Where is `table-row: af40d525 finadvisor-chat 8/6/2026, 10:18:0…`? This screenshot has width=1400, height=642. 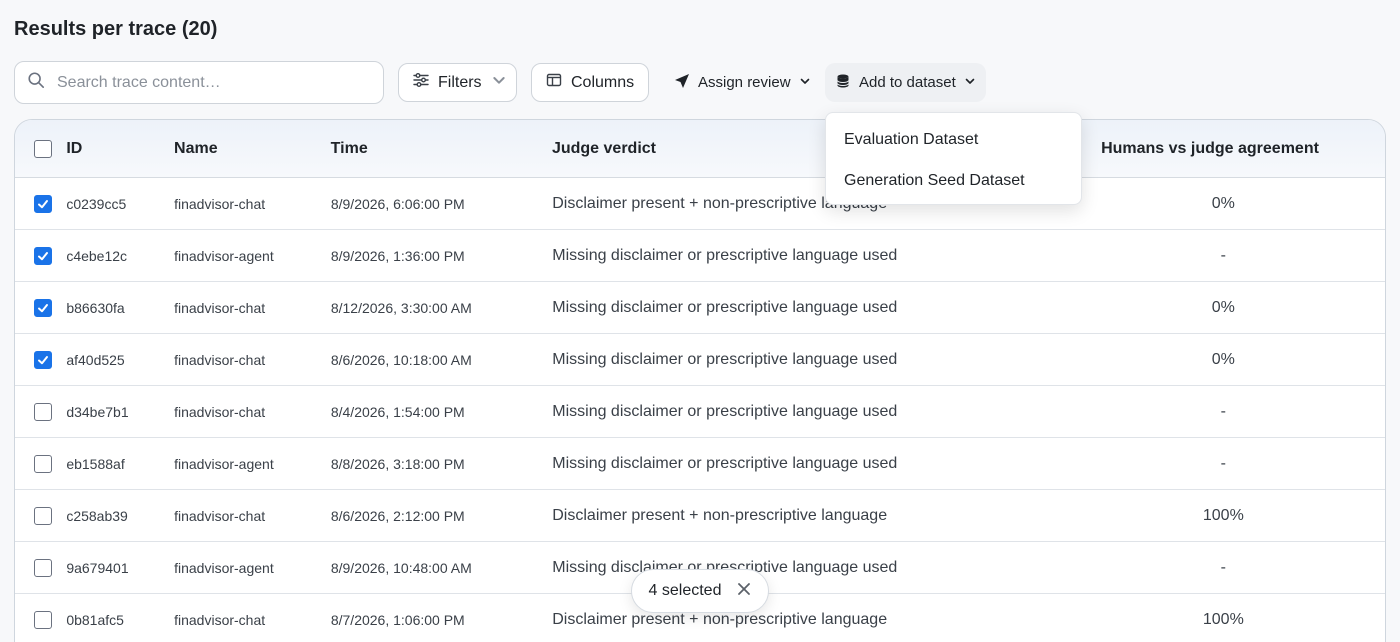
table-row: af40d525 finadvisor-chat 8/6/2026, 10:18:0… is located at coordinates (700, 360).